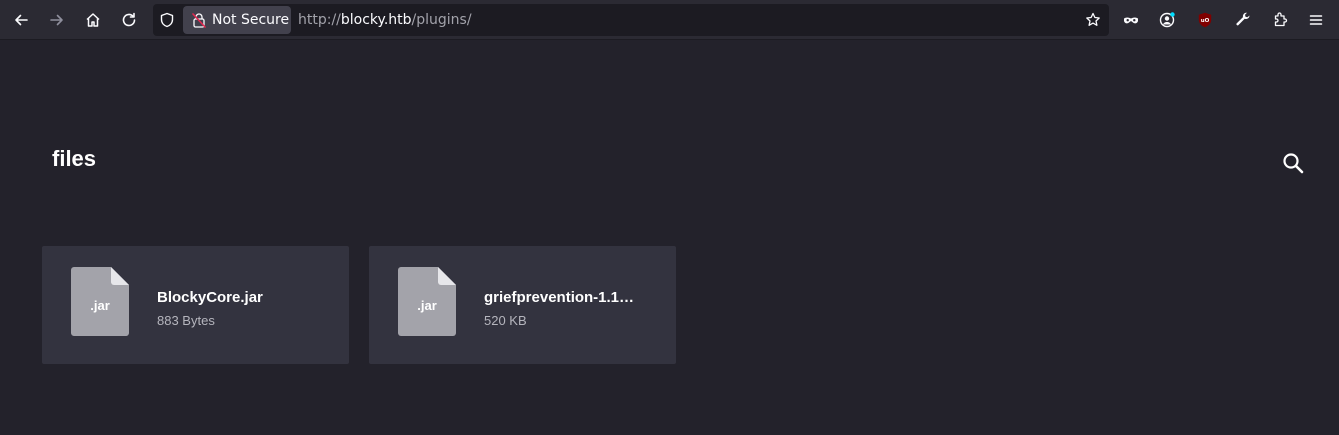 This screenshot has width=1339, height=435. I want to click on ublock-button: uO, so click(1205, 20).